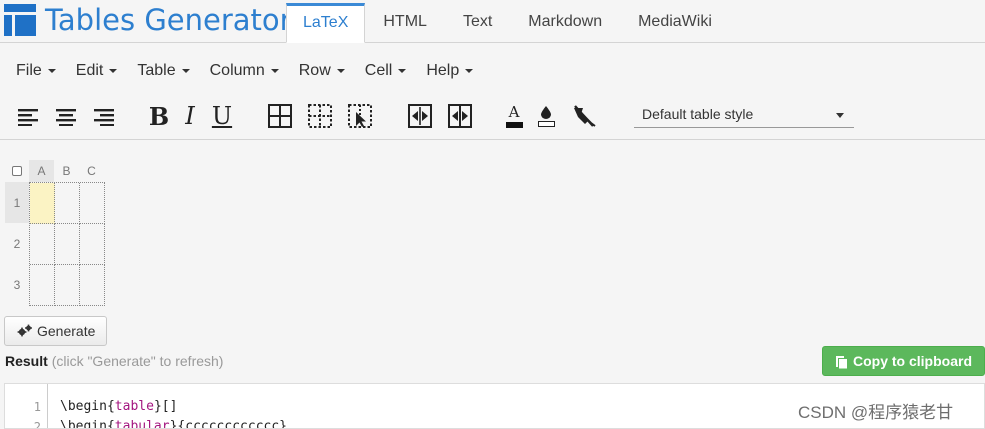  Describe the element at coordinates (168, 20) in the screenshot. I see `app-title: Tables Generator` at that location.